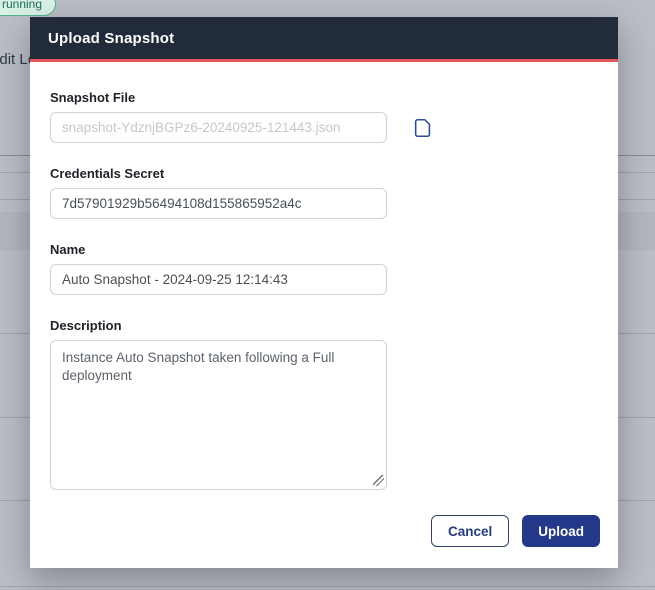 This screenshot has width=655, height=590. Describe the element at coordinates (28, 8) in the screenshot. I see `status-badge-running: running` at that location.